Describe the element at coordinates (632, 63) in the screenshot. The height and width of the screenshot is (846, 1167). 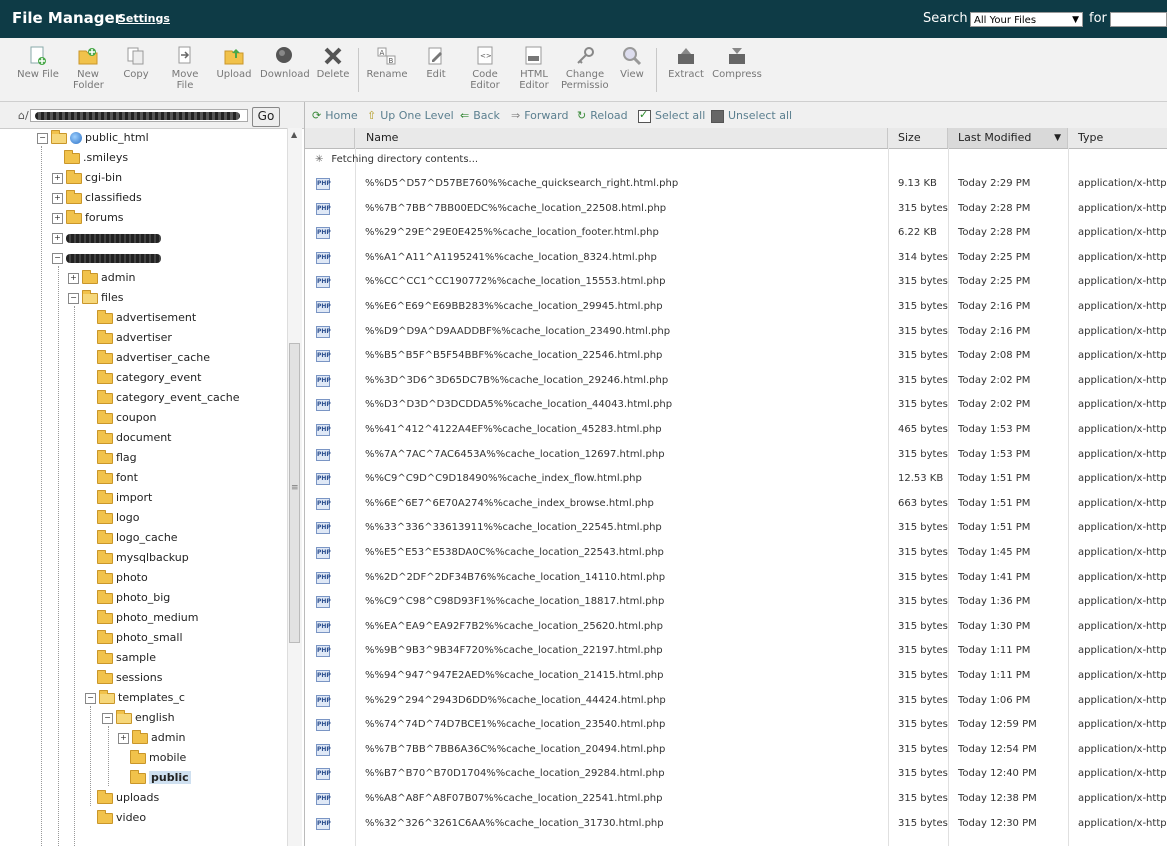
I see `view-button: View` at that location.